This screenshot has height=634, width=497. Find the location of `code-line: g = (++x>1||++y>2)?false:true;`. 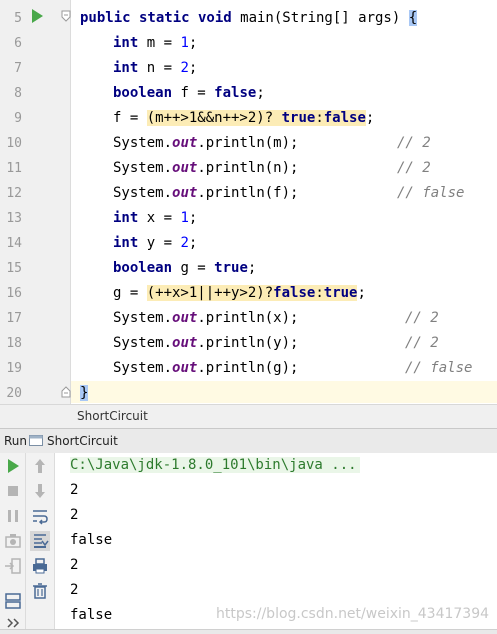

code-line: g = (++x>1||++y>2)?false:true; is located at coordinates (239, 293).